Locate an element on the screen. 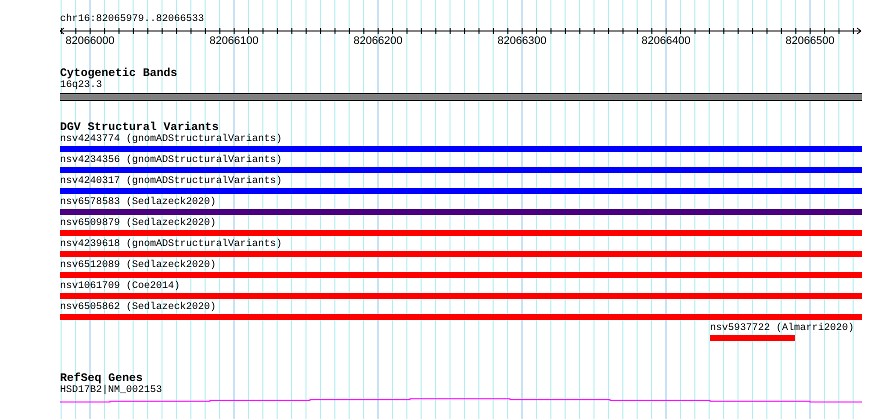  variant-label: nsv6512089 (Sedlazeck2020) is located at coordinates (138, 266).